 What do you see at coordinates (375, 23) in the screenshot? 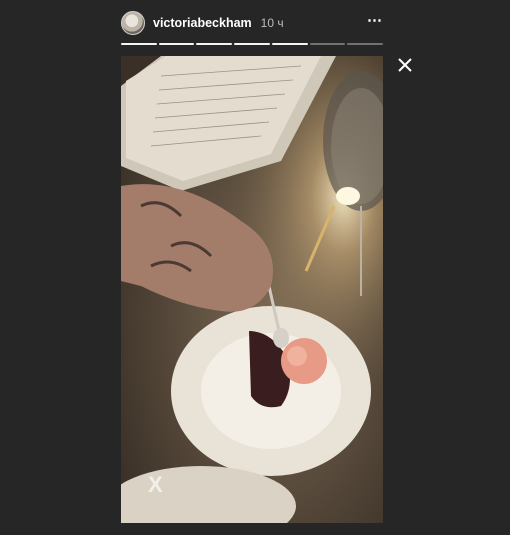
I see `more-icon: ⋯` at bounding box center [375, 23].